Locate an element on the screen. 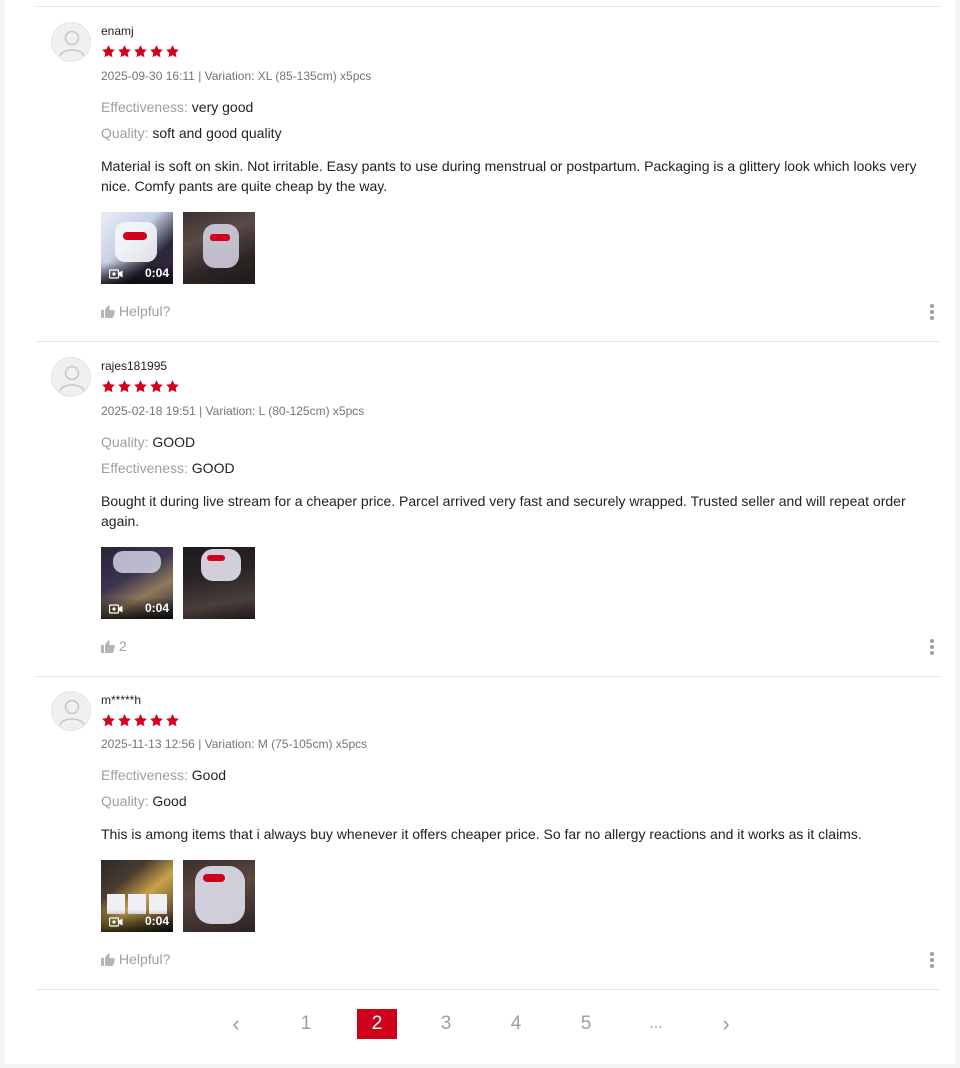 Image resolution: width=960 pixels, height=1068 pixels. page-button-5: 5 is located at coordinates (586, 1024).